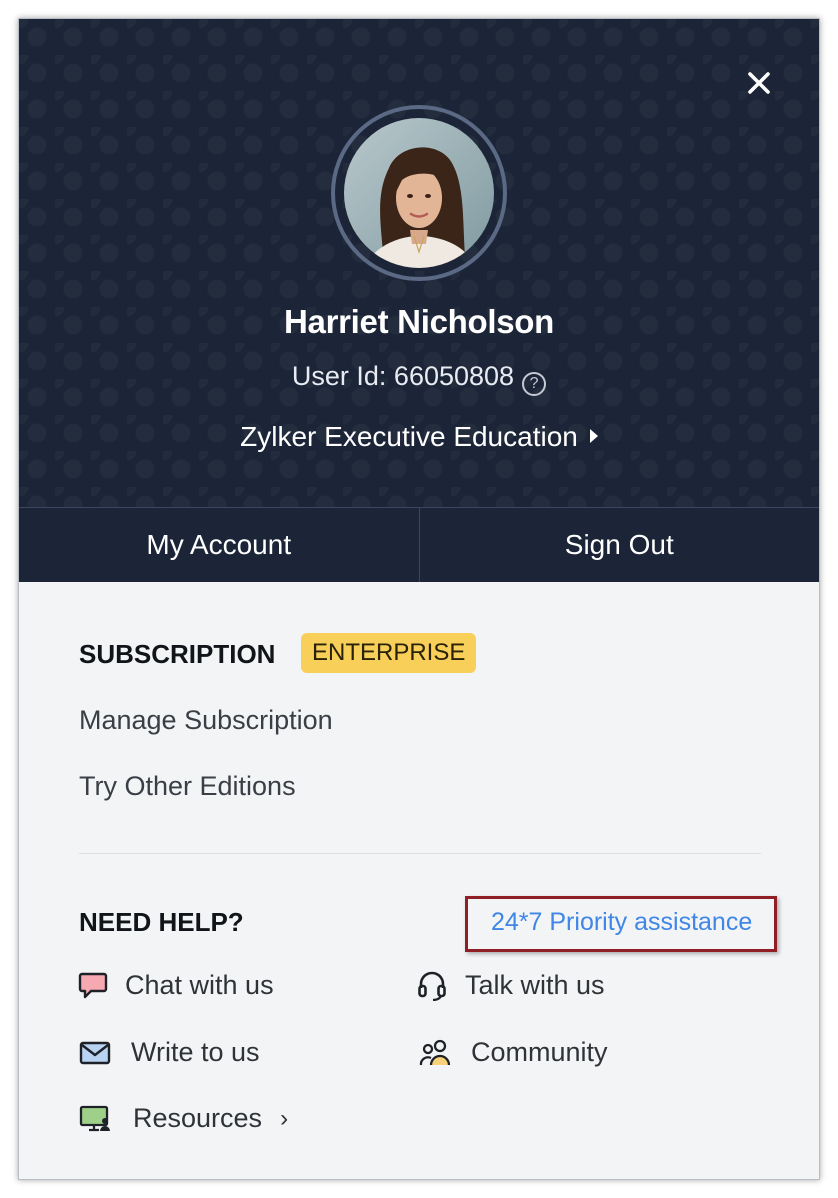  I want to click on user-name: Harriet Nicholson, so click(419, 321).